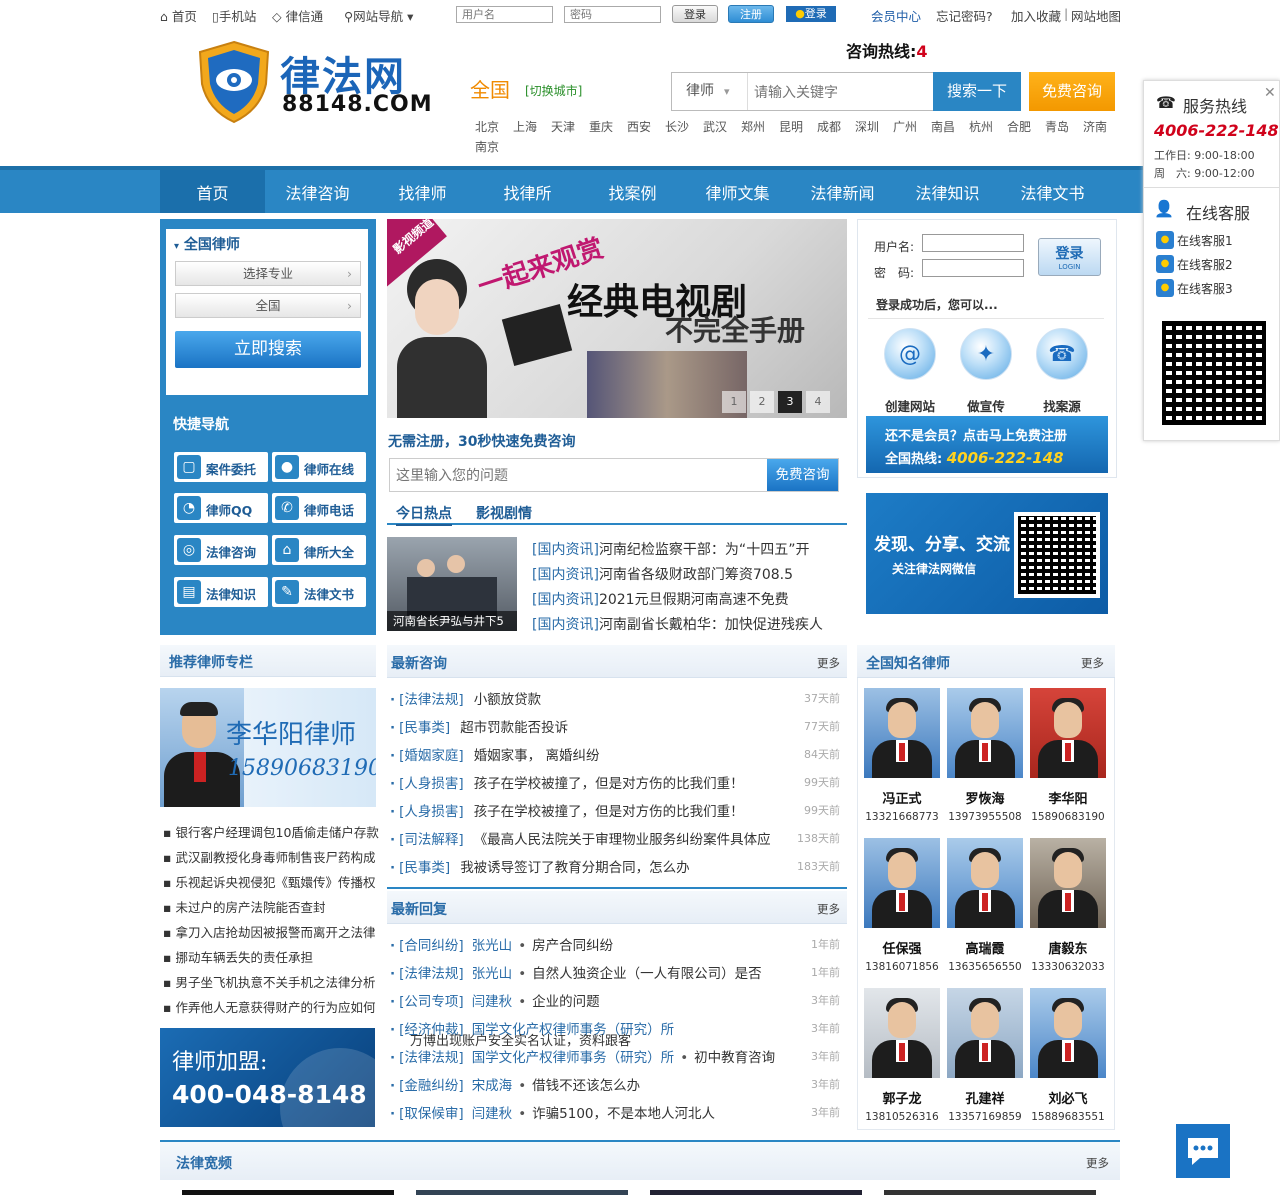 The image size is (1280, 1195). Describe the element at coordinates (1019, 126) in the screenshot. I see `city-link: 合肥` at that location.